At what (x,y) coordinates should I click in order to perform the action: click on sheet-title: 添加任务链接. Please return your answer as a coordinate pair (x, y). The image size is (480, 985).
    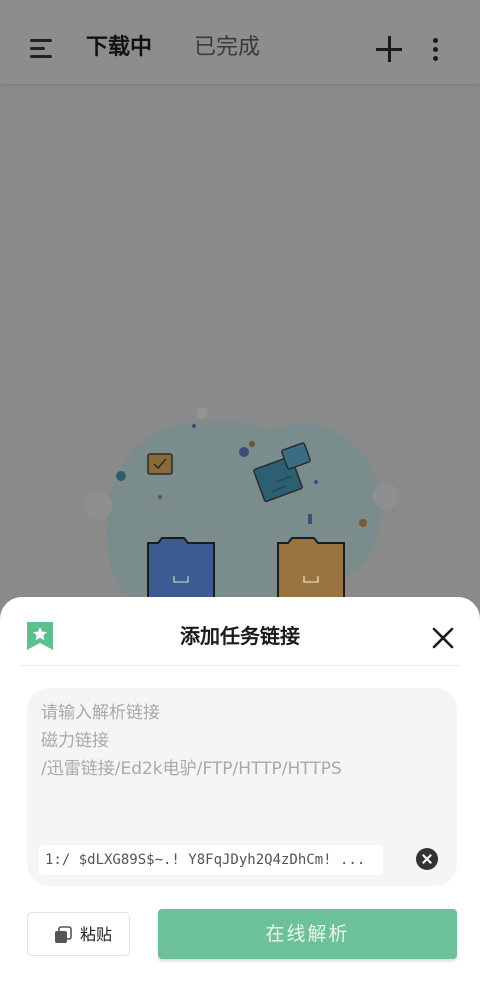
    Looking at the image, I should click on (240, 636).